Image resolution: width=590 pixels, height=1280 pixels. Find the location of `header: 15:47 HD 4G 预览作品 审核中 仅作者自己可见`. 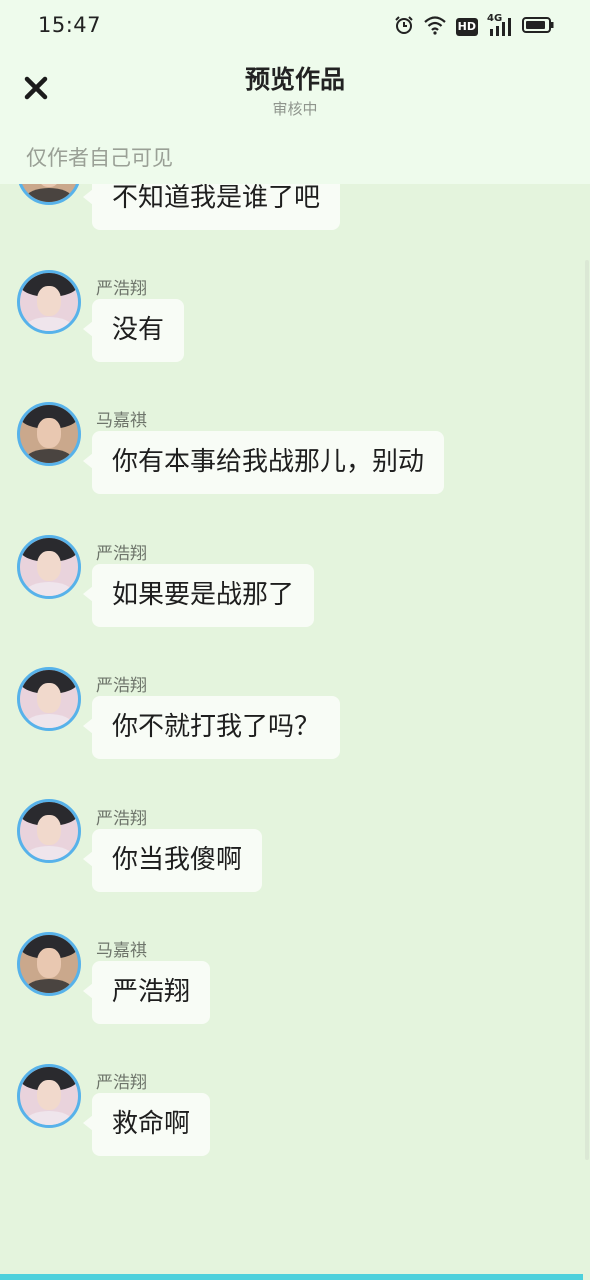

header: 15:47 HD 4G 预览作品 审核中 仅作者自己可见 is located at coordinates (295, 92).